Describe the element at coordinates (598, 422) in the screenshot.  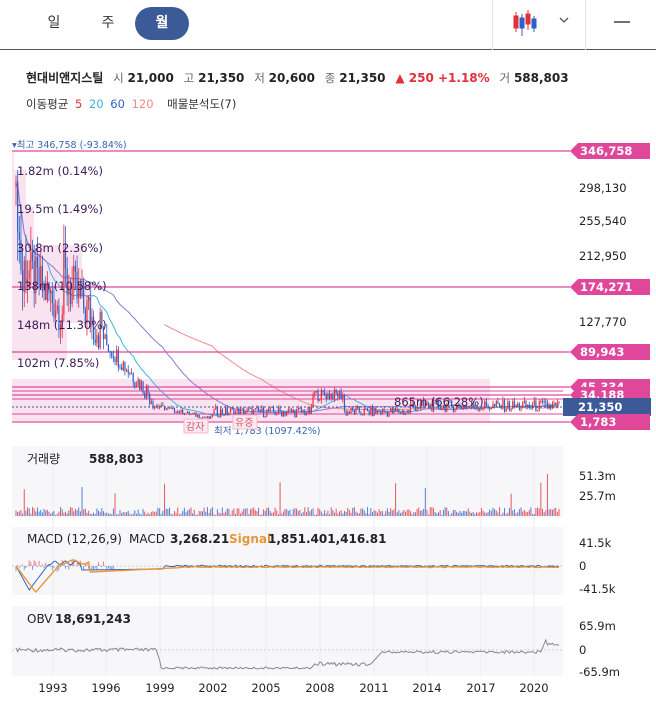
I see `price-level-tag-label: 1,783` at that location.